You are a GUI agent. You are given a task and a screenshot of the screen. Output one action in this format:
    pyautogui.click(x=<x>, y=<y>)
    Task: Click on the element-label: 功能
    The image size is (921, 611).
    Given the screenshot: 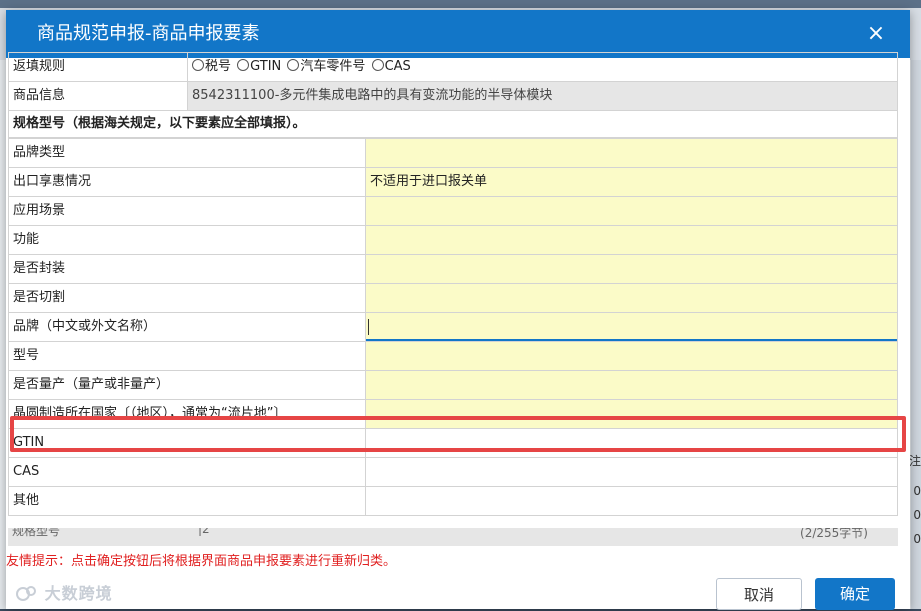 What is the action you would take?
    pyautogui.click(x=187, y=240)
    